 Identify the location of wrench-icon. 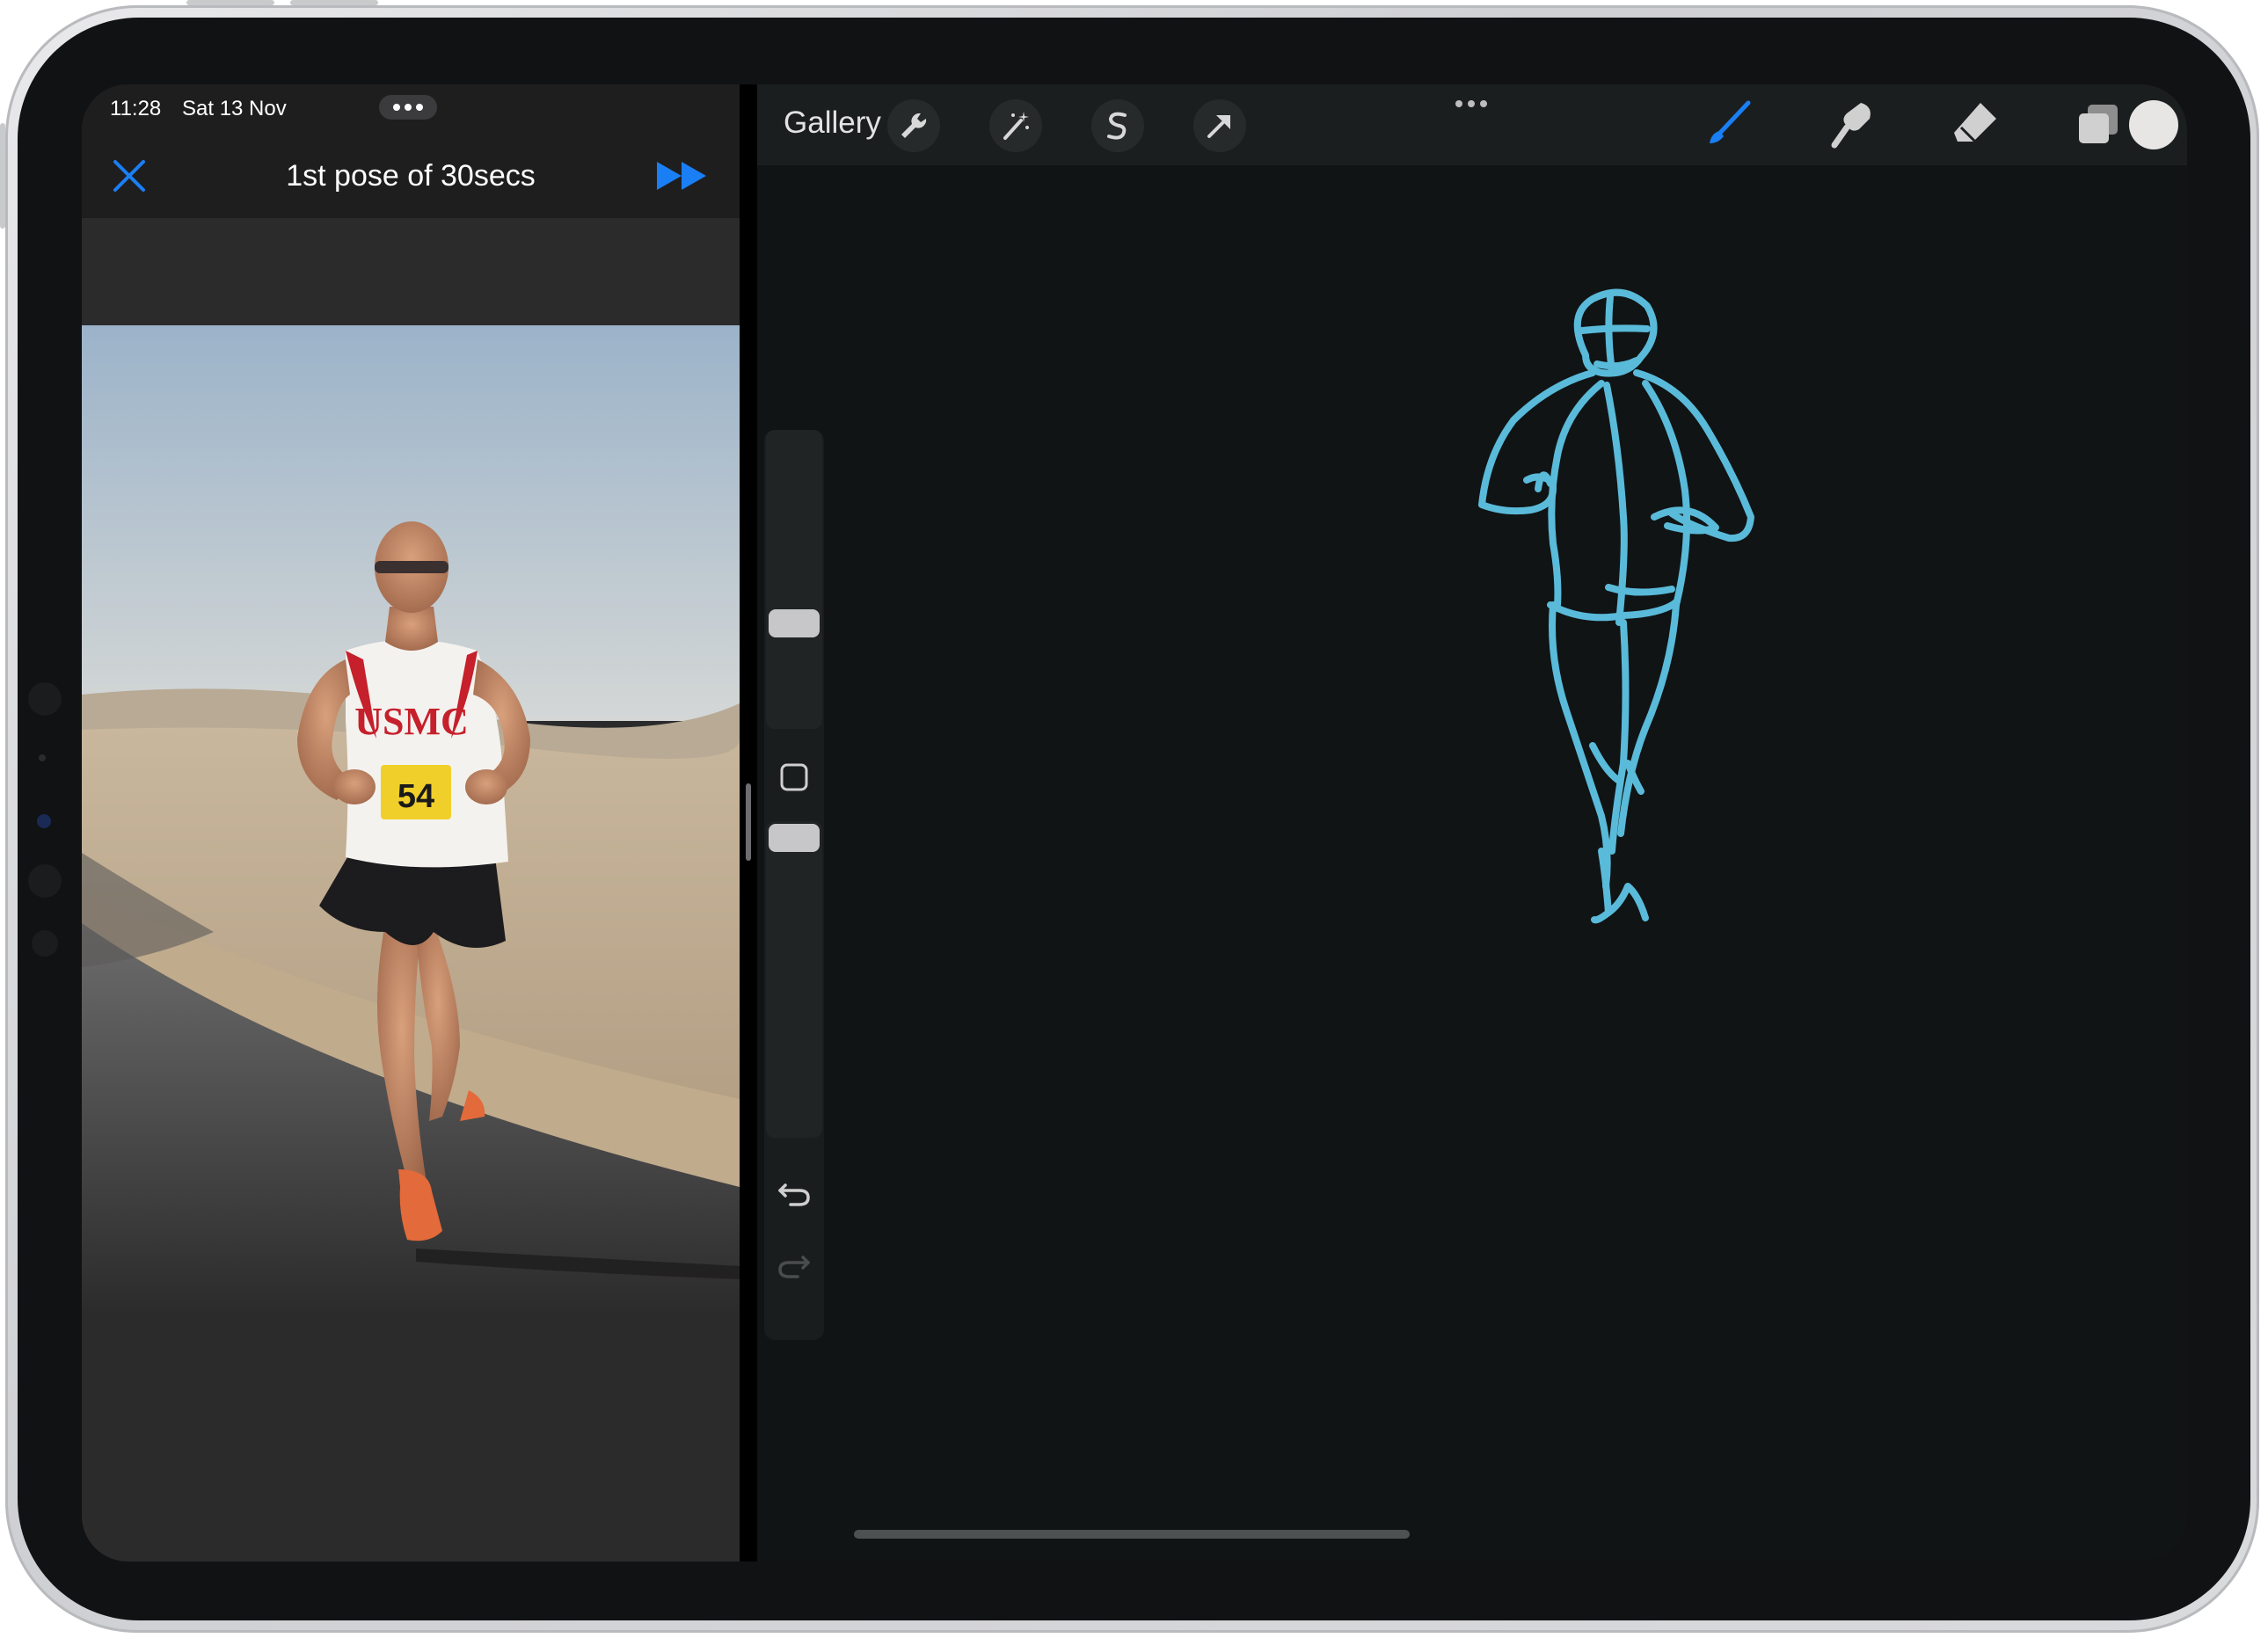
(914, 125).